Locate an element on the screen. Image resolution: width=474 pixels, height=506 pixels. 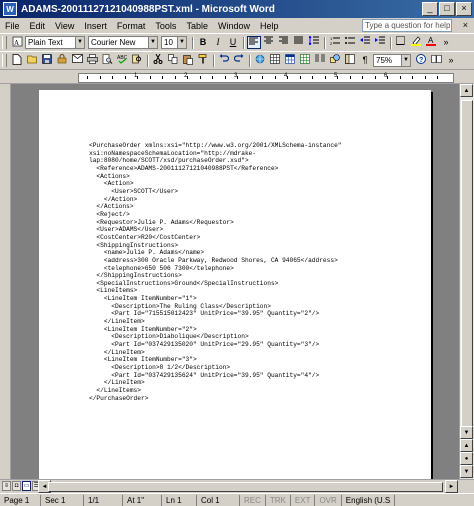
horizontal-scrollbar: ≡ ◘ ▭ ☰ ◄ ► is located at coordinates (237, 486).